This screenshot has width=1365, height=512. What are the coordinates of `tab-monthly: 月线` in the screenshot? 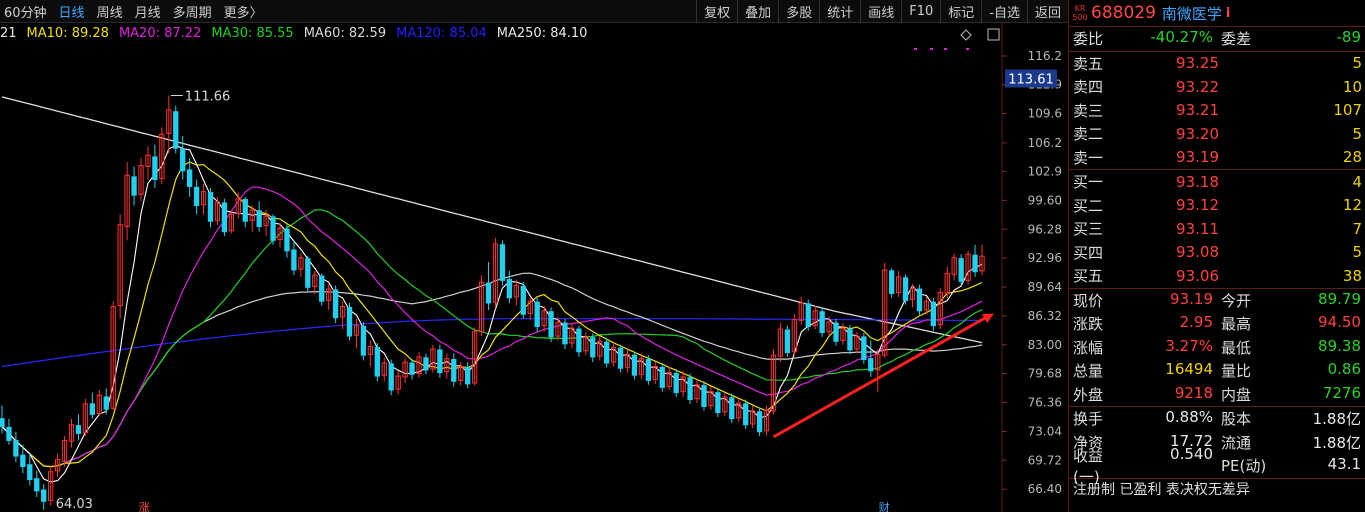 It's located at (150, 11).